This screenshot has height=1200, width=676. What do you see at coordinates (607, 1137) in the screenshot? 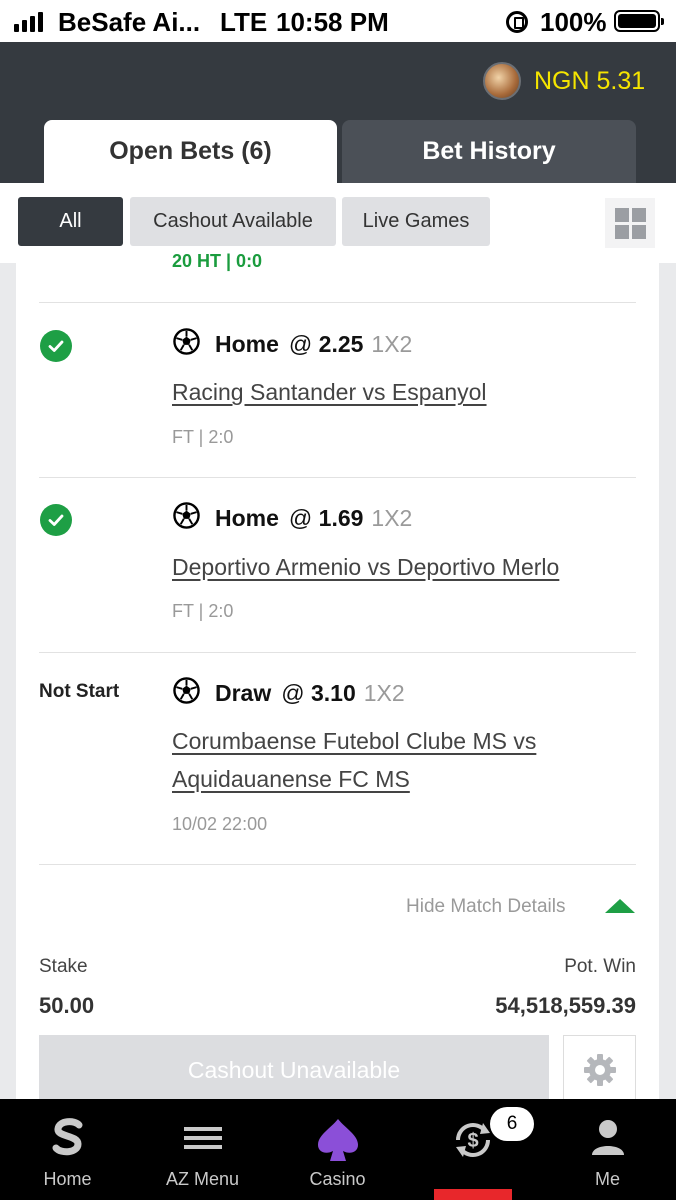
I see `user-icon` at bounding box center [607, 1137].